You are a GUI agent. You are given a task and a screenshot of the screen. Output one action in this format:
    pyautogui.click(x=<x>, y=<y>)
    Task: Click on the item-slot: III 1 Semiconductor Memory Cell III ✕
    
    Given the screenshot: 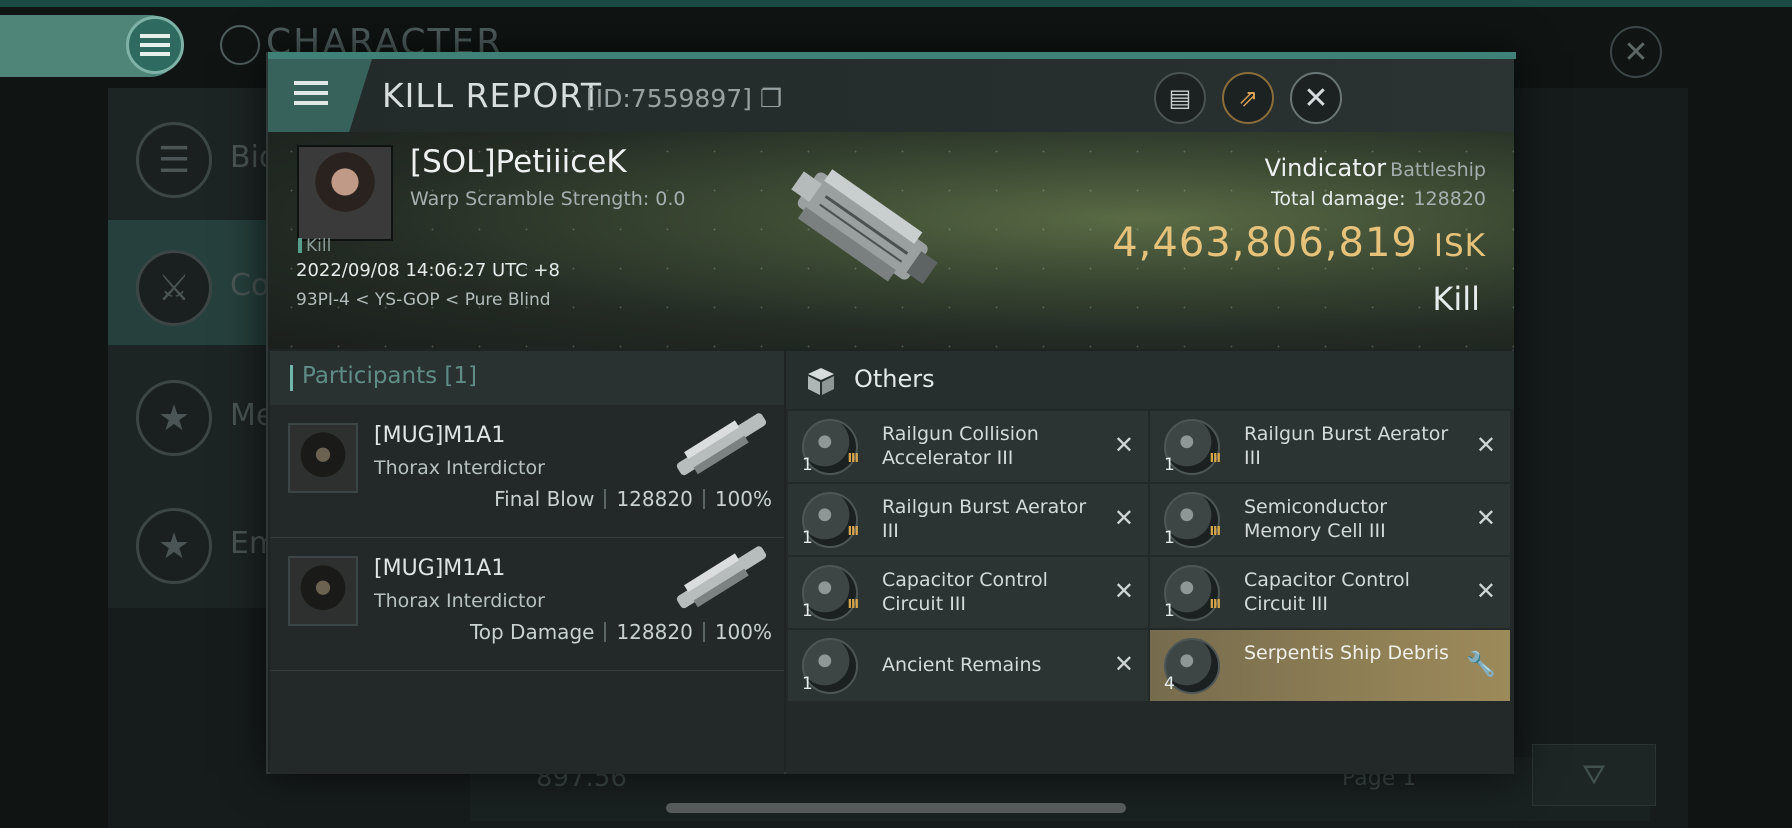 What is the action you would take?
    pyautogui.click(x=1330, y=519)
    